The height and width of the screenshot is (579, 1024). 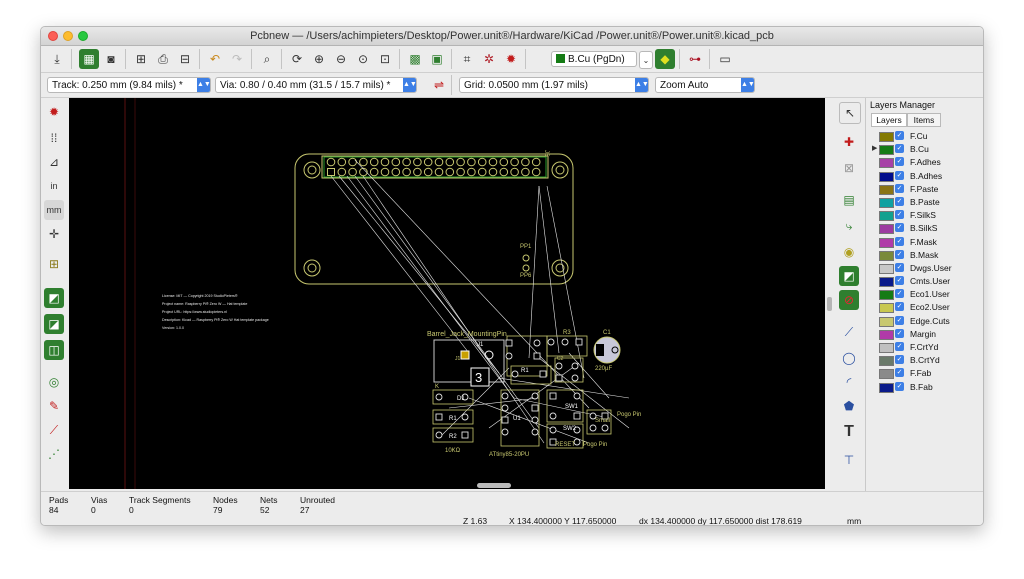 I want to click on page-settings-icon: ⊞, so click(x=141, y=59).